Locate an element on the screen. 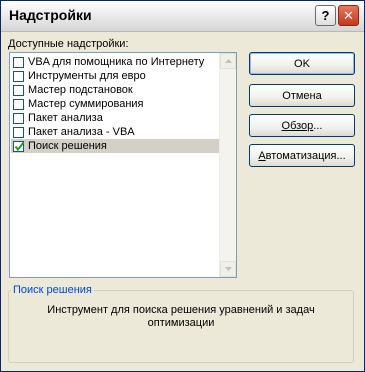 This screenshot has width=365, height=372. description-title: Поиск решения is located at coordinates (52, 290).